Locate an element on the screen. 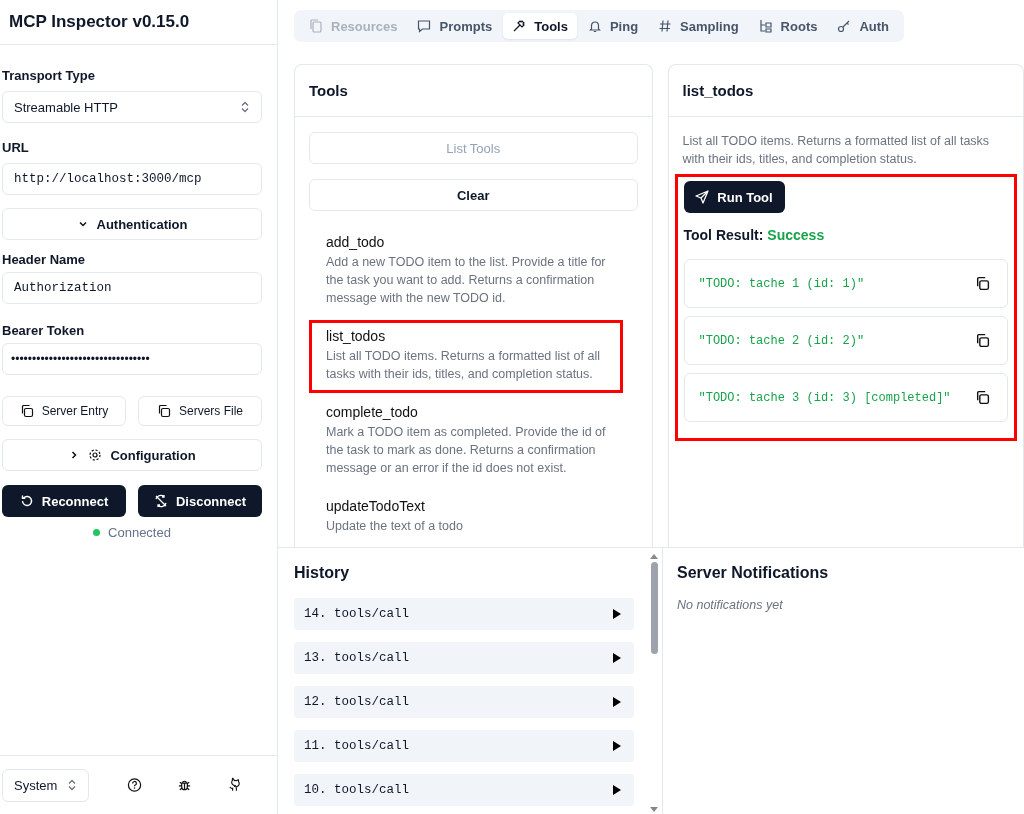  configuration-toggle: Configuration is located at coordinates (132, 455).